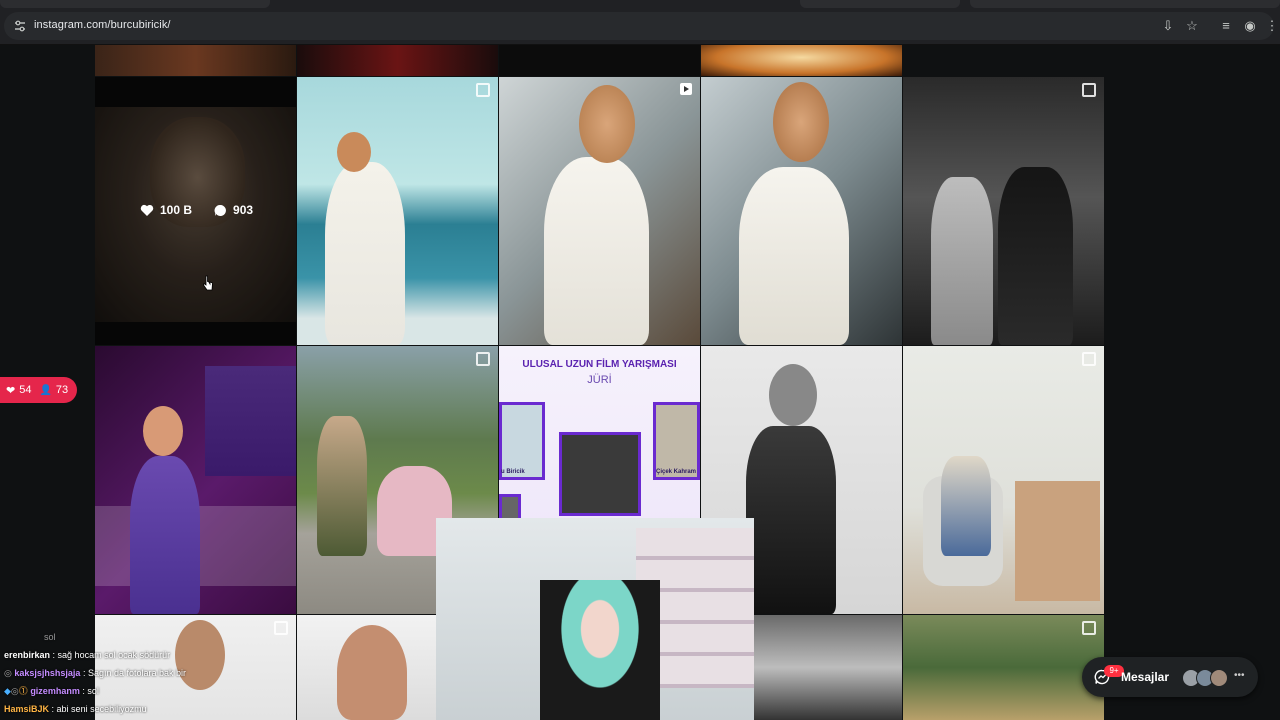 Image resolution: width=1280 pixels, height=720 pixels. I want to click on chat-user: kaksjsjhshsjaja, so click(47, 673).